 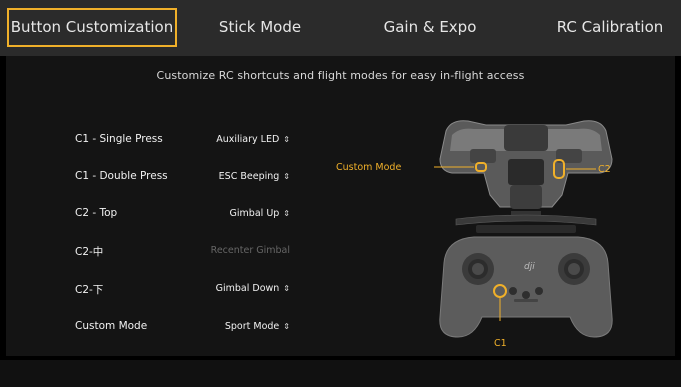 What do you see at coordinates (247, 288) in the screenshot?
I see `select-value: Gimbal Down` at bounding box center [247, 288].